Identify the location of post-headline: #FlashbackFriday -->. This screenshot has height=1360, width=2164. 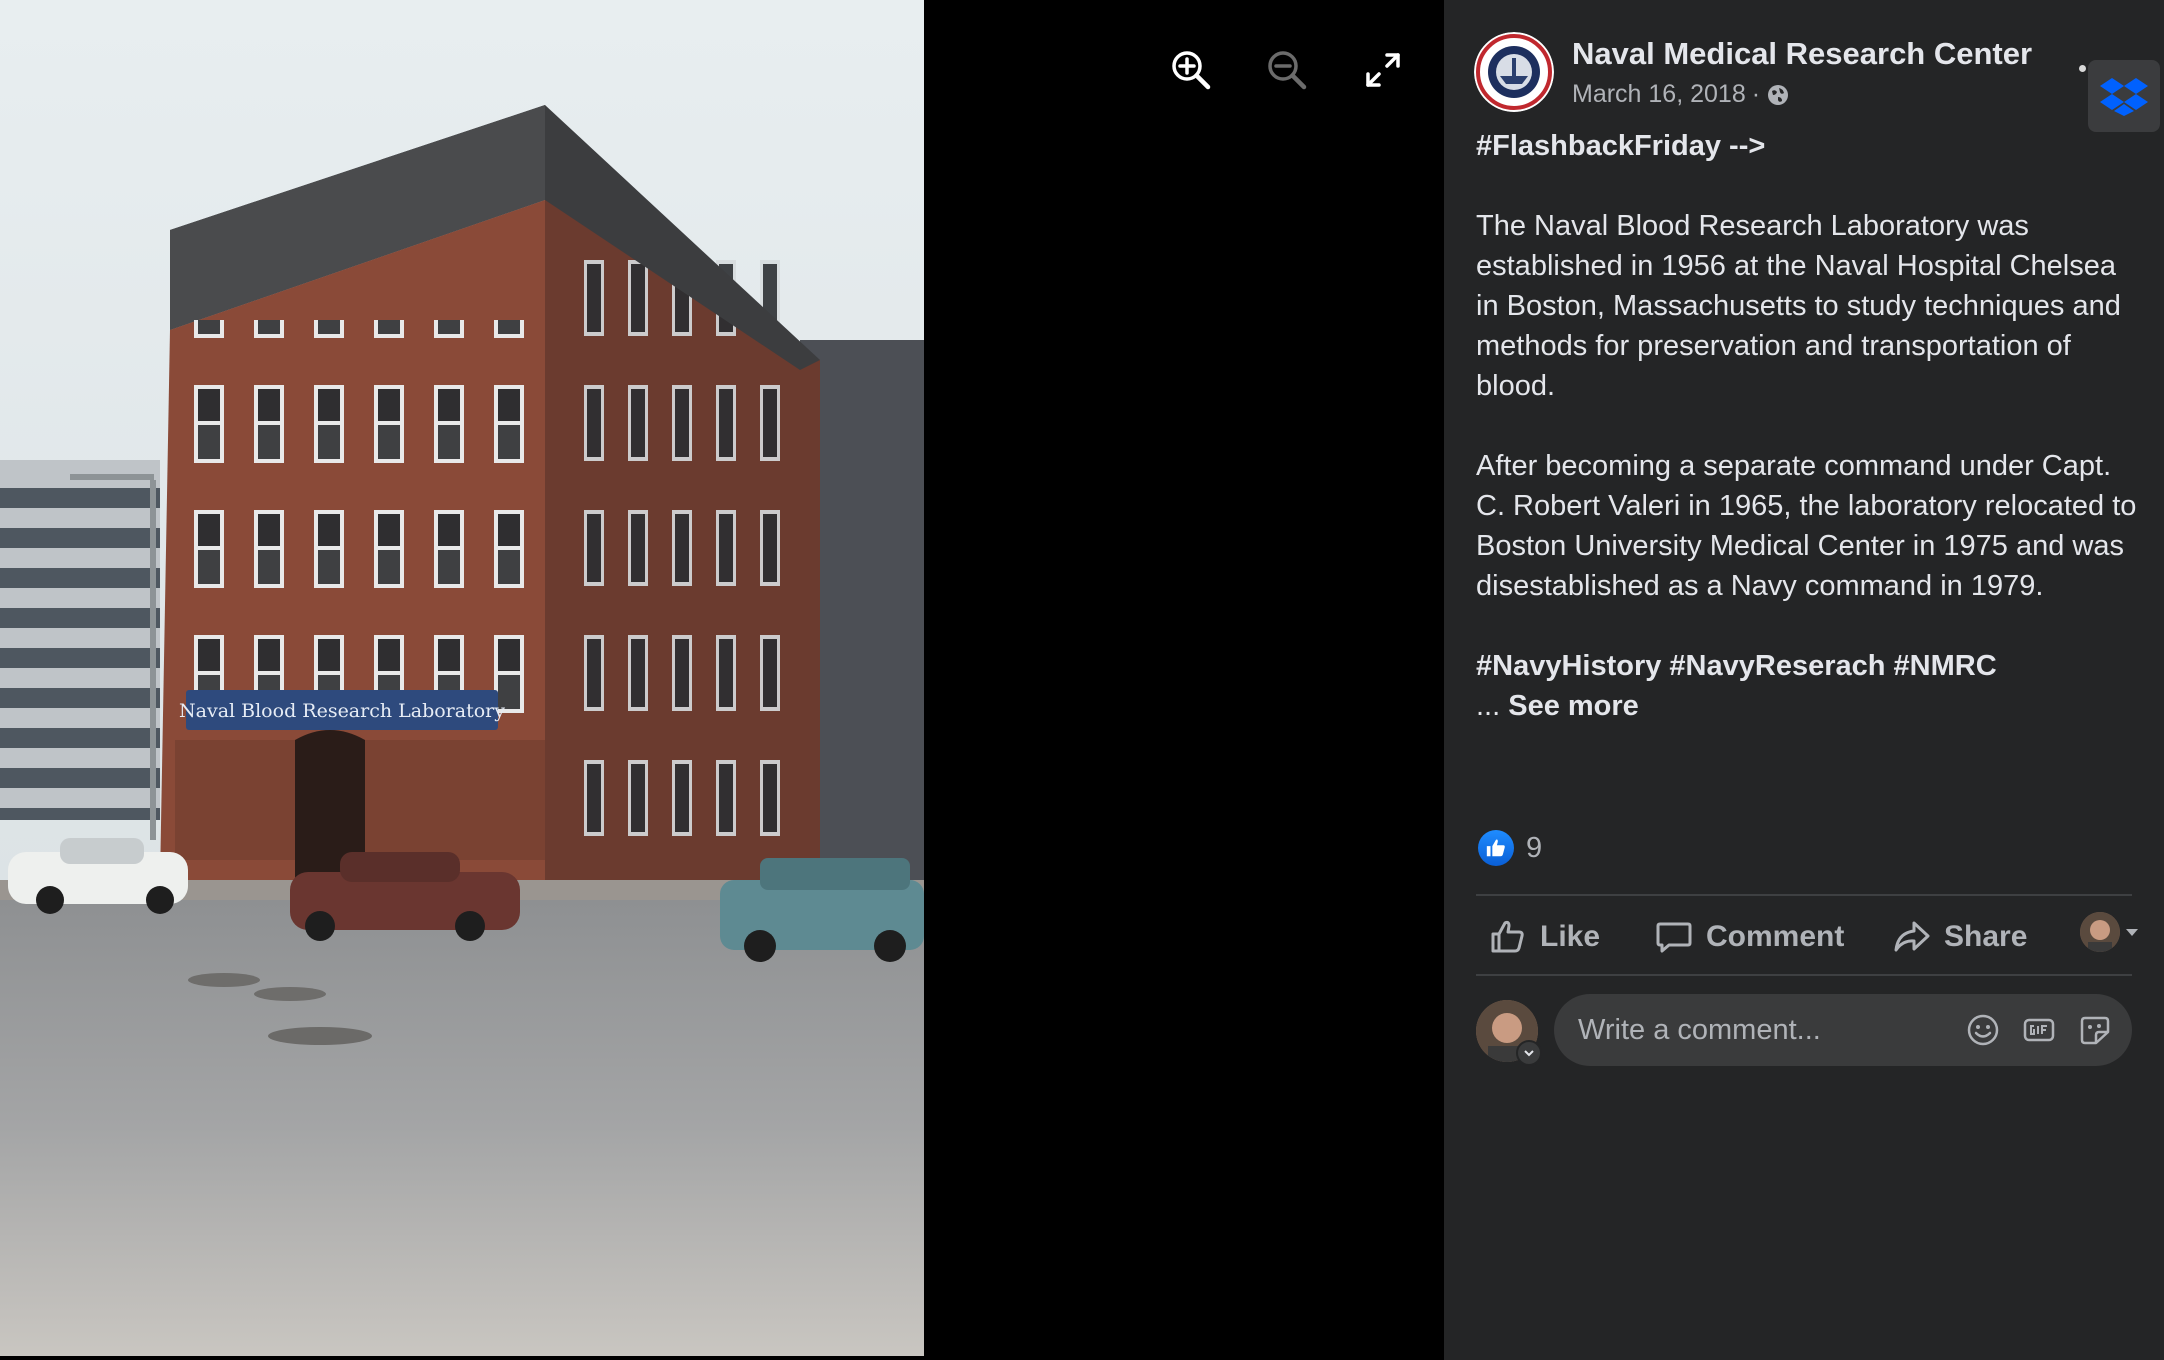
(1811, 146).